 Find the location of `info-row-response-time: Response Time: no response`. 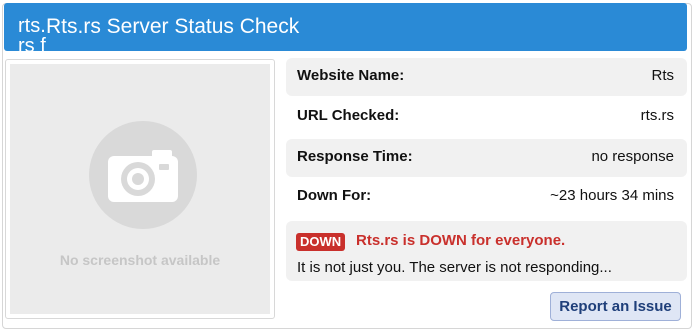

info-row-response-time: Response Time: no response is located at coordinates (486, 158).